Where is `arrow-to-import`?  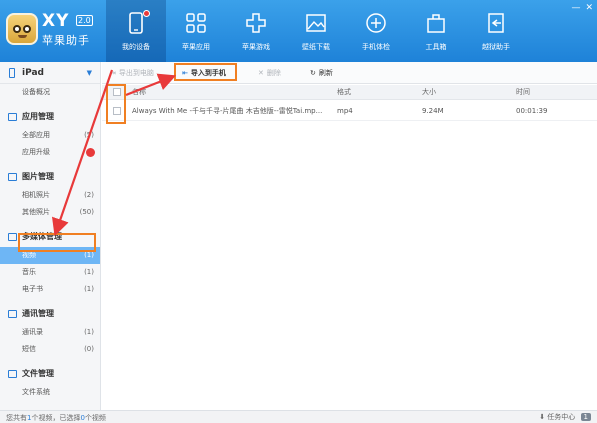
arrow-to-import is located at coordinates (151, 85).